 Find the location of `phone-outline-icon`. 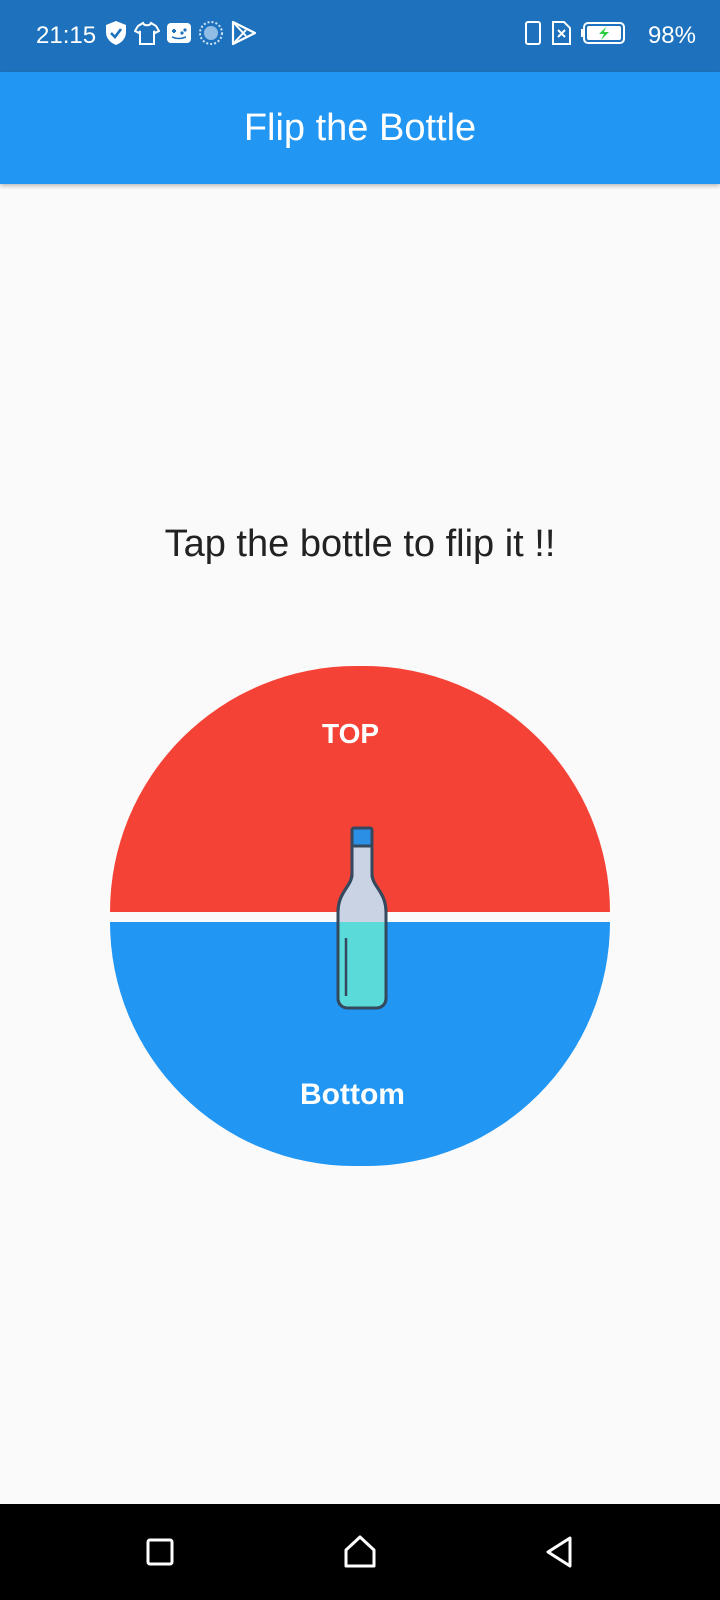

phone-outline-icon is located at coordinates (533, 33).